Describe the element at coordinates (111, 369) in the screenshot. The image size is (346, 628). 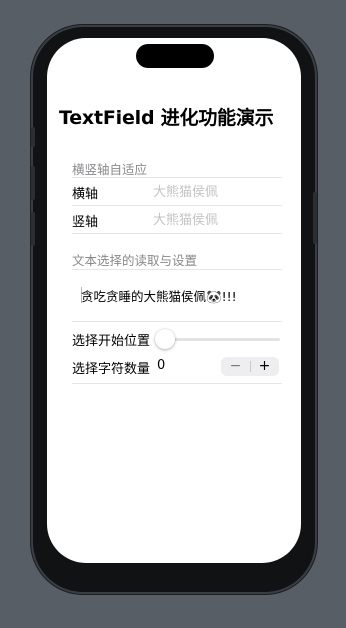
I see `selection-count-label: 选择字符数量` at that location.